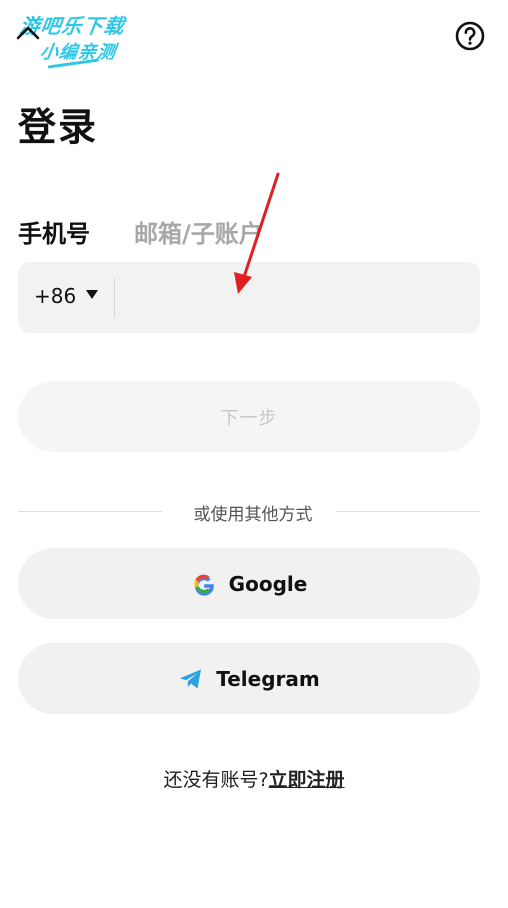  What do you see at coordinates (114, 298) in the screenshot?
I see `field-divider` at bounding box center [114, 298].